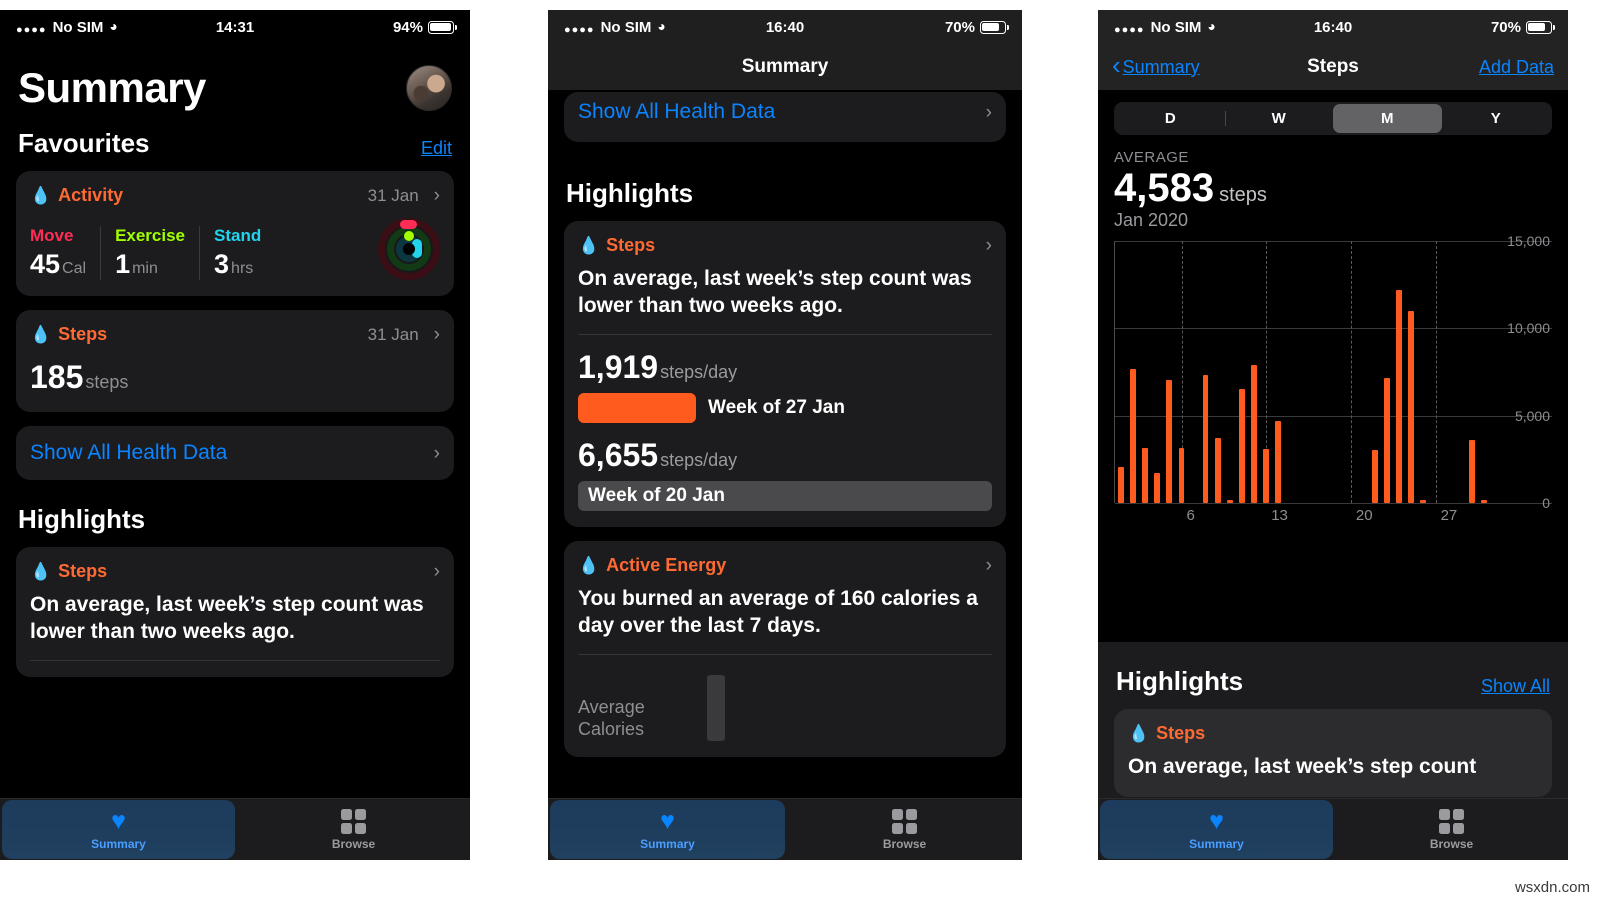 The height and width of the screenshot is (900, 1600). Describe the element at coordinates (776, 407) in the screenshot. I see `compare-label-1: Week of 27 Jan` at that location.